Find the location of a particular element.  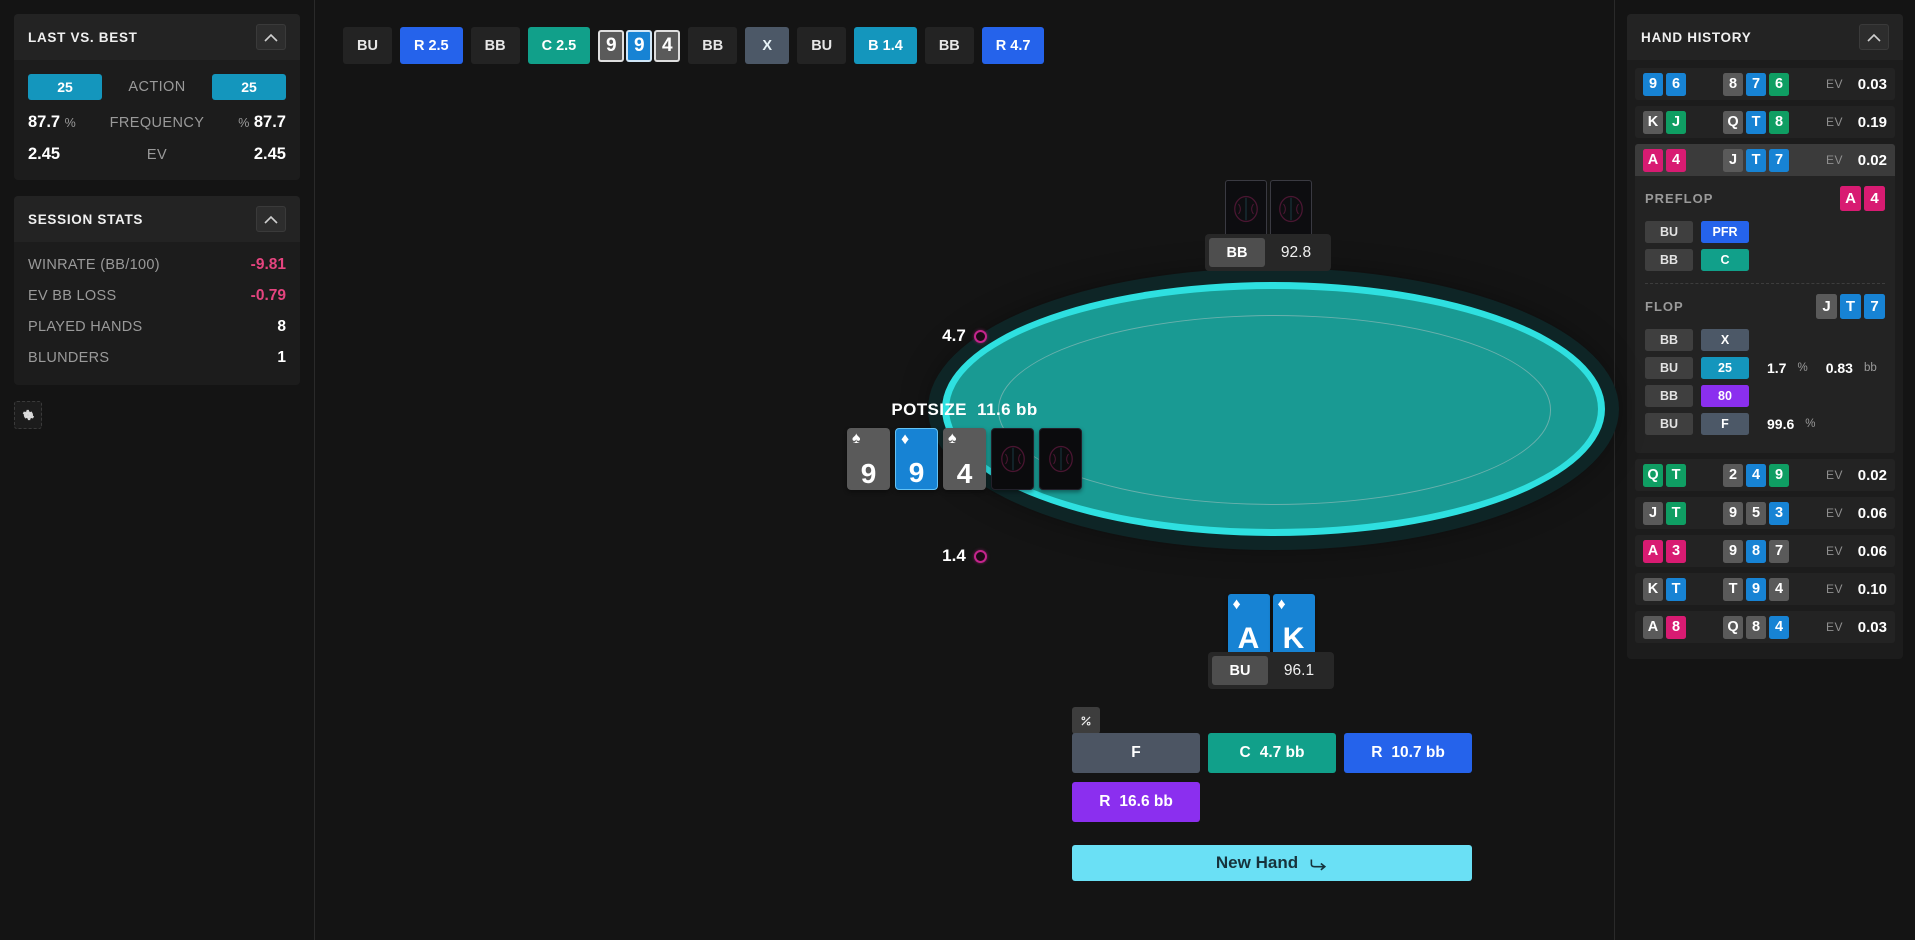

hand-history-collapse-button is located at coordinates (1874, 37).